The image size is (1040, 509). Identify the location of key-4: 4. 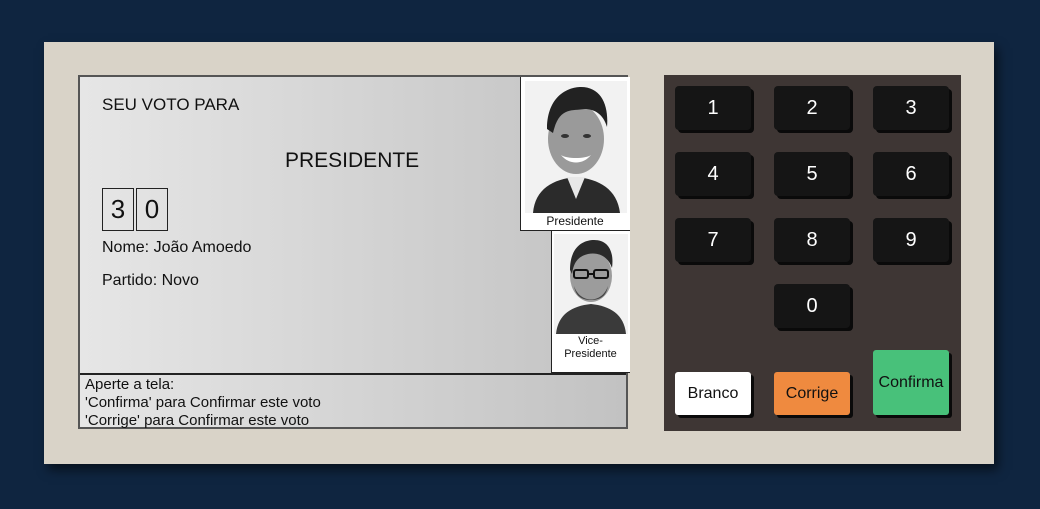
(713, 174).